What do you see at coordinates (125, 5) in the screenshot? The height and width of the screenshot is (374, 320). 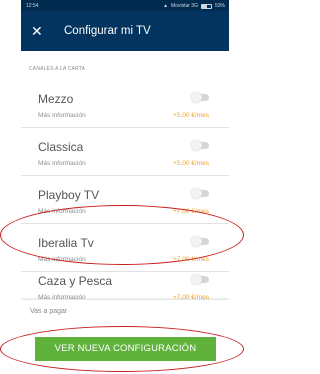 I see `status-bar: 12:54 ▲ Movistar 3G 53%` at bounding box center [125, 5].